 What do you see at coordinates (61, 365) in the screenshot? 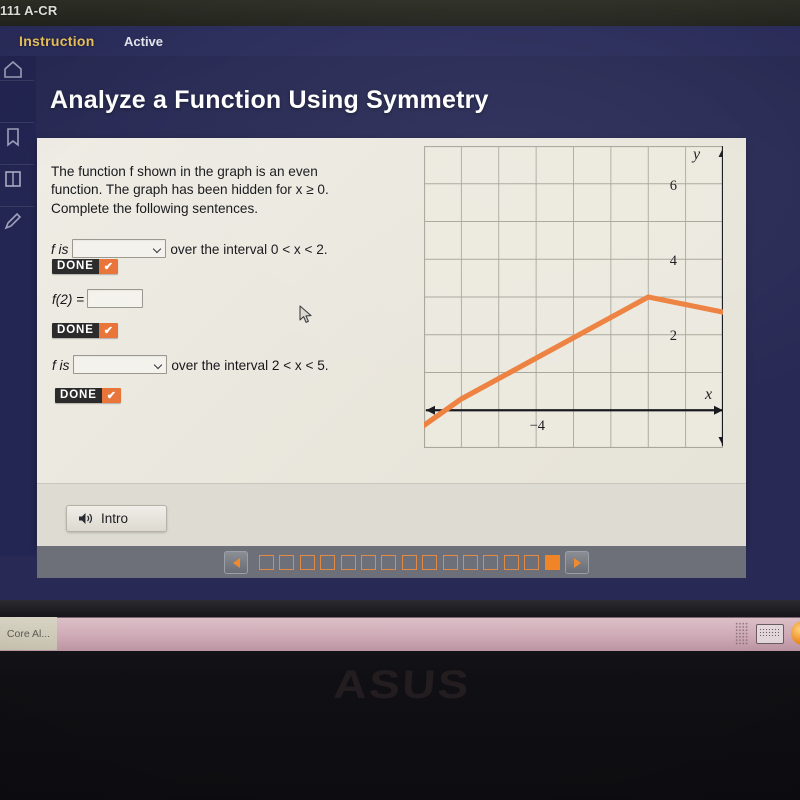
I see `question-3-prefix: f is` at bounding box center [61, 365].